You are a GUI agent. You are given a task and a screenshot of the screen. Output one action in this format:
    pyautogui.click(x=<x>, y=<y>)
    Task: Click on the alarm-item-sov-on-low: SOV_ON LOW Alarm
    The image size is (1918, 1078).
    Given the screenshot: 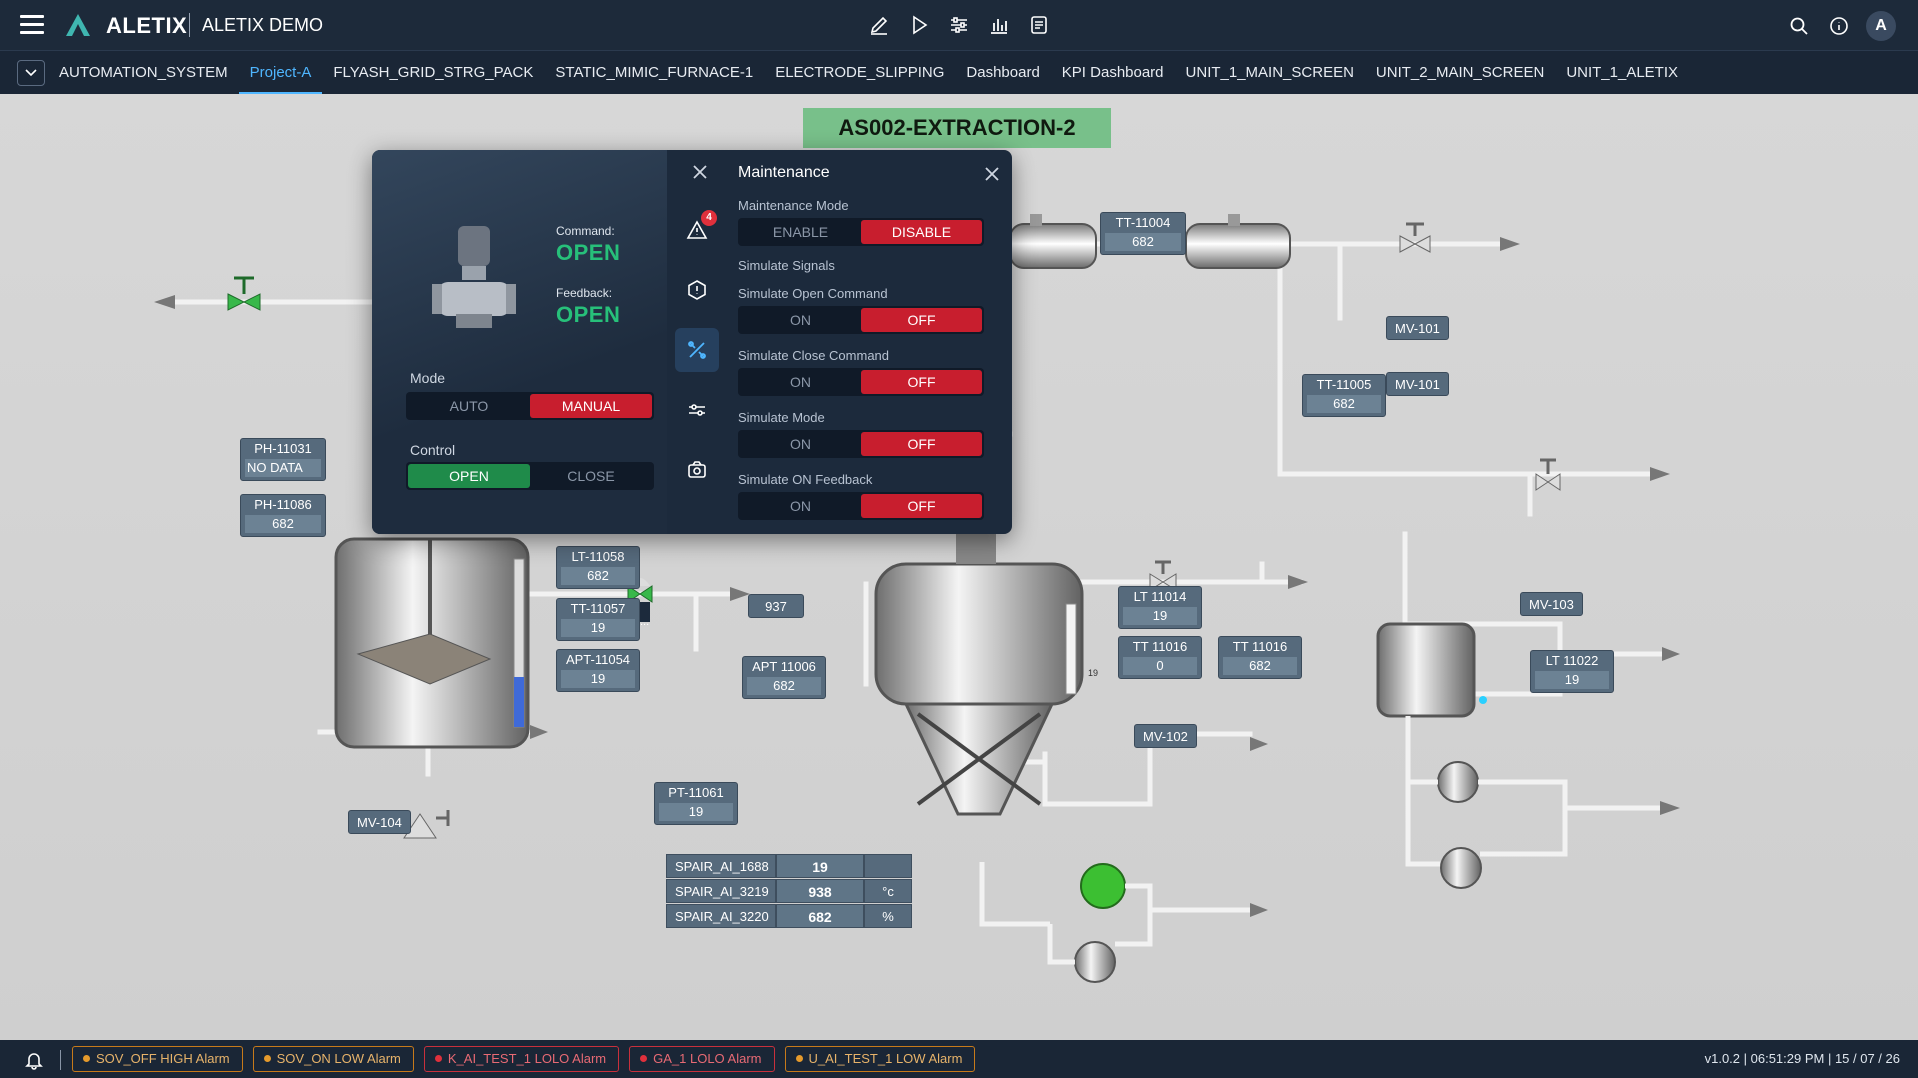 What is the action you would take?
    pyautogui.click(x=333, y=1059)
    